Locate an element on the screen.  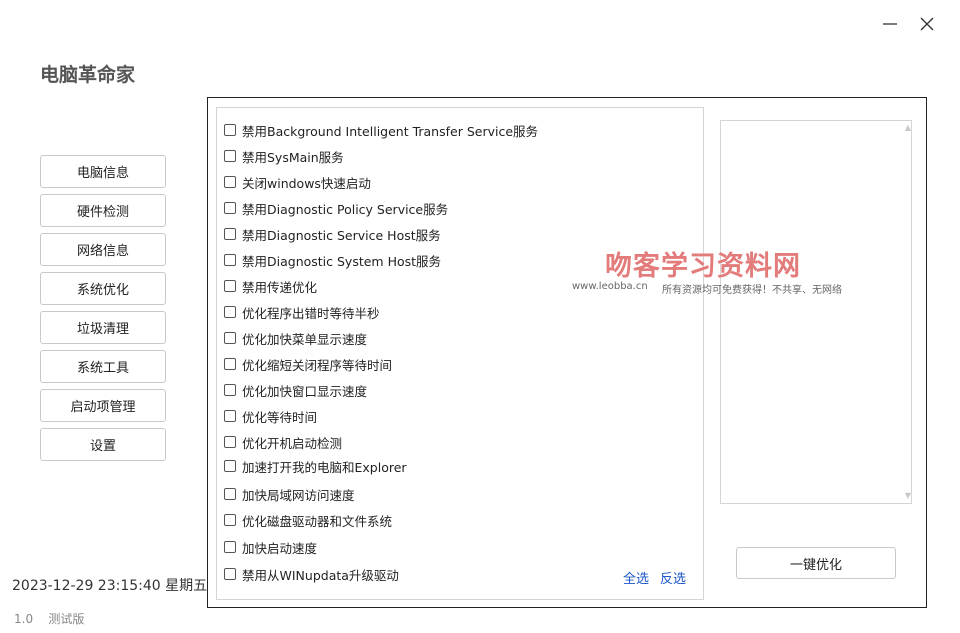
close-icon is located at coordinates (927, 24).